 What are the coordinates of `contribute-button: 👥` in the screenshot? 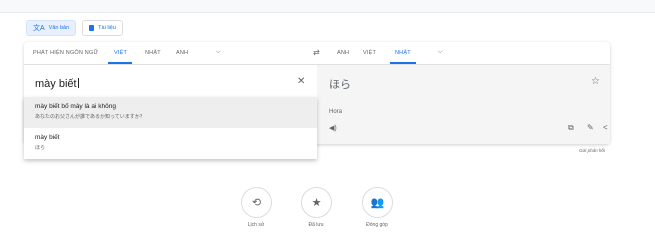 It's located at (377, 202).